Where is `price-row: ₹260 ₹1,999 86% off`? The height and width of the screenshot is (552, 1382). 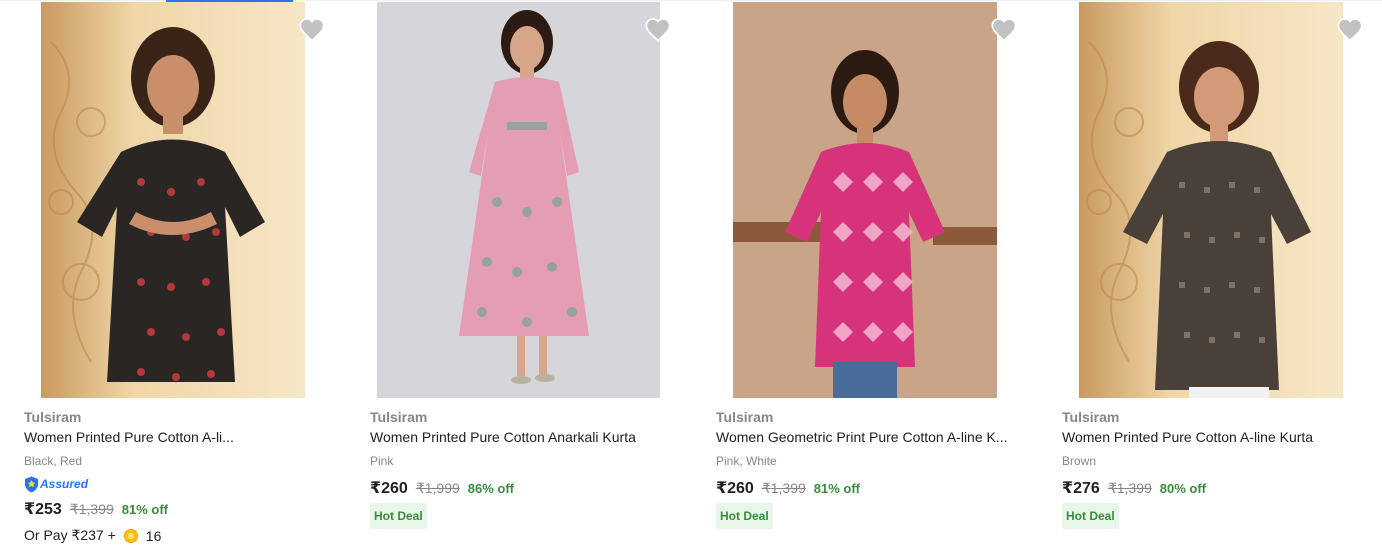 price-row: ₹260 ₹1,999 86% off is located at coordinates (442, 488).